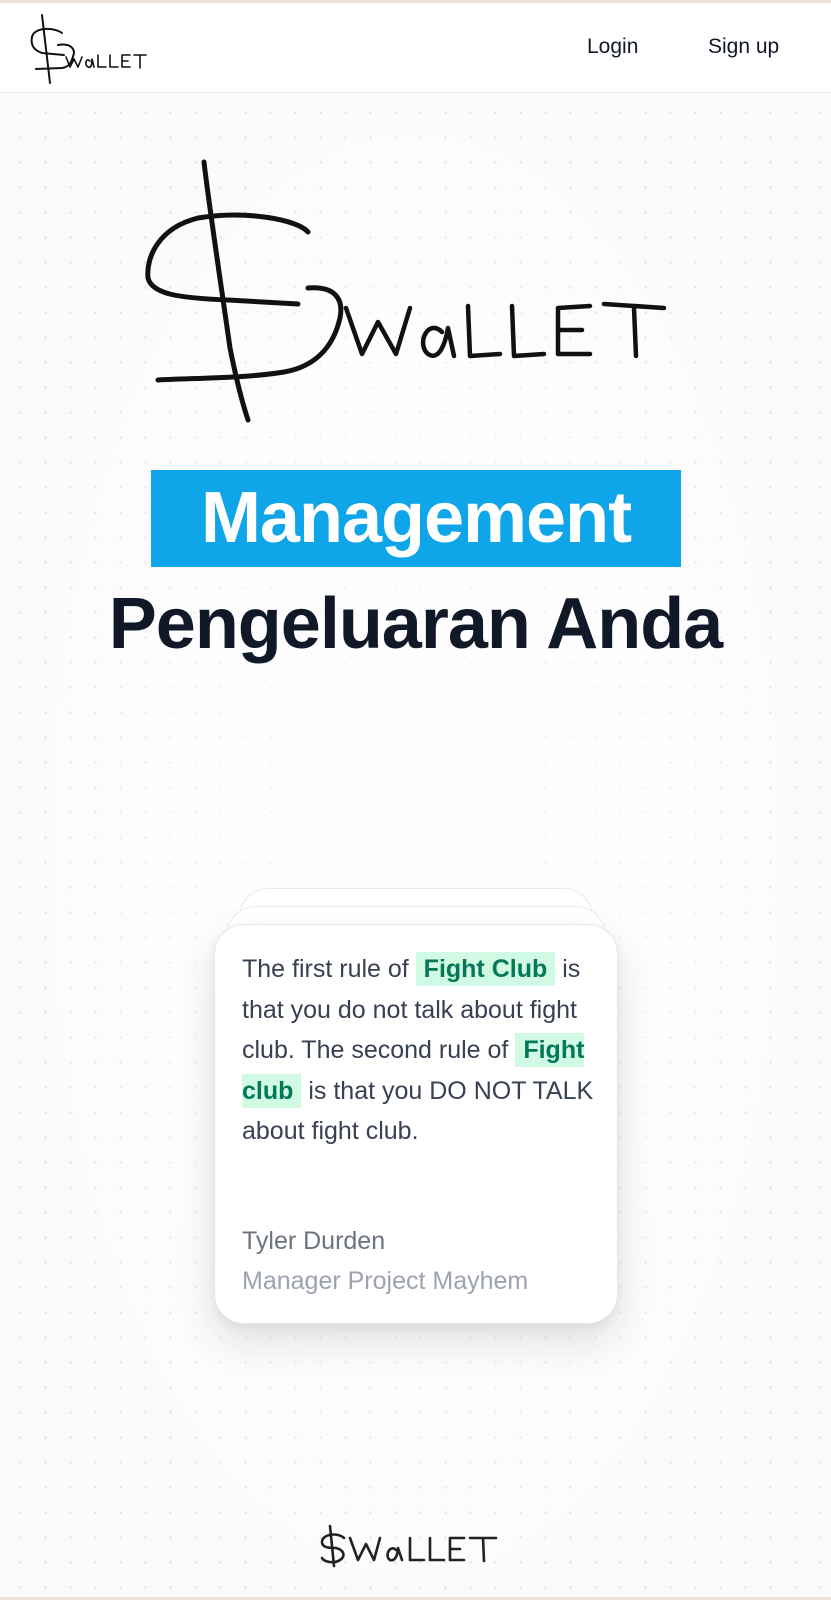 The height and width of the screenshot is (1600, 831). What do you see at coordinates (612, 47) in the screenshot?
I see `login-link: Login` at bounding box center [612, 47].